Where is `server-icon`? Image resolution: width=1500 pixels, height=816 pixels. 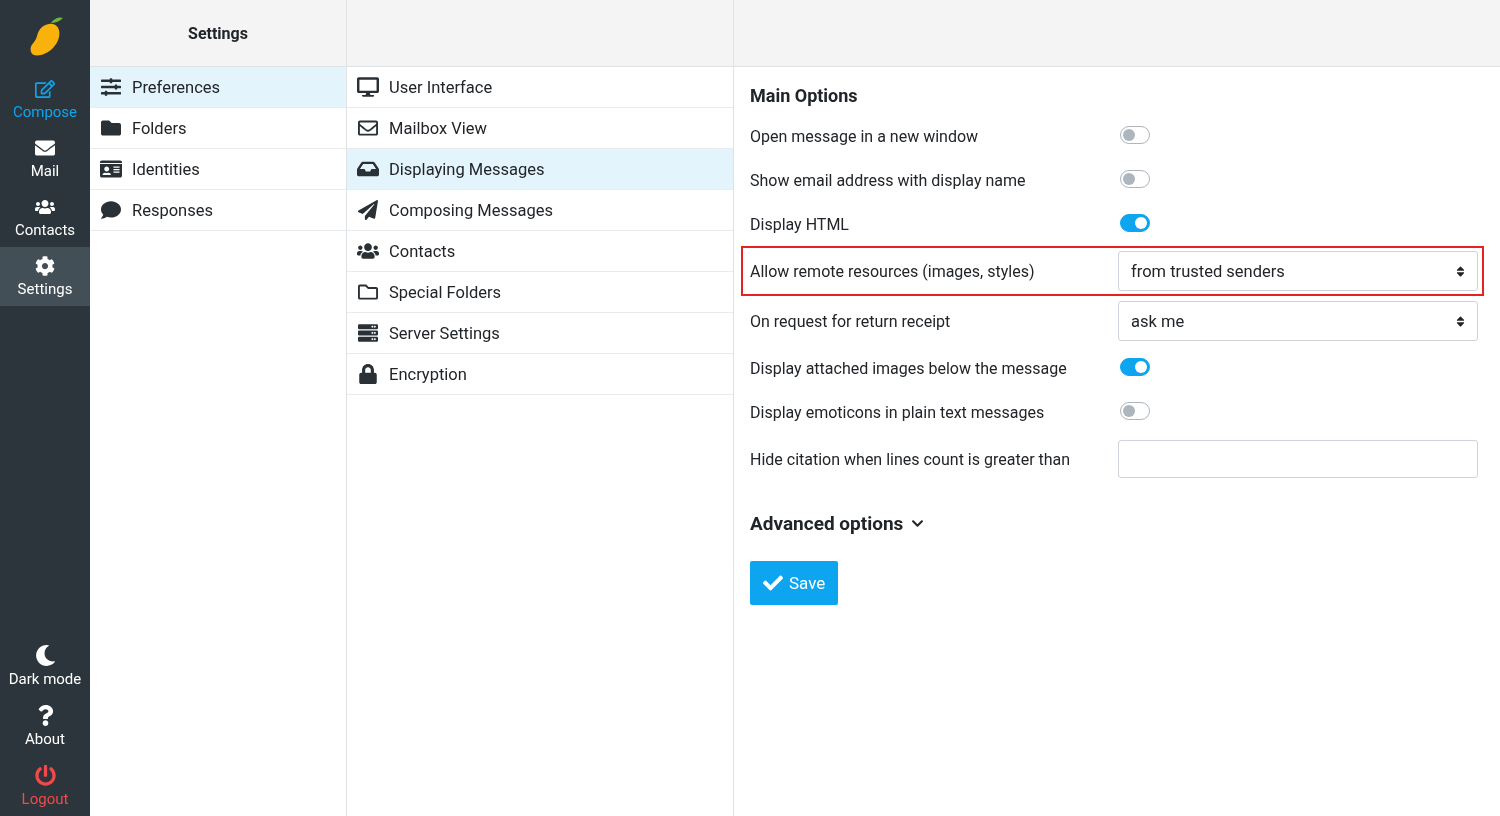
server-icon is located at coordinates (368, 333).